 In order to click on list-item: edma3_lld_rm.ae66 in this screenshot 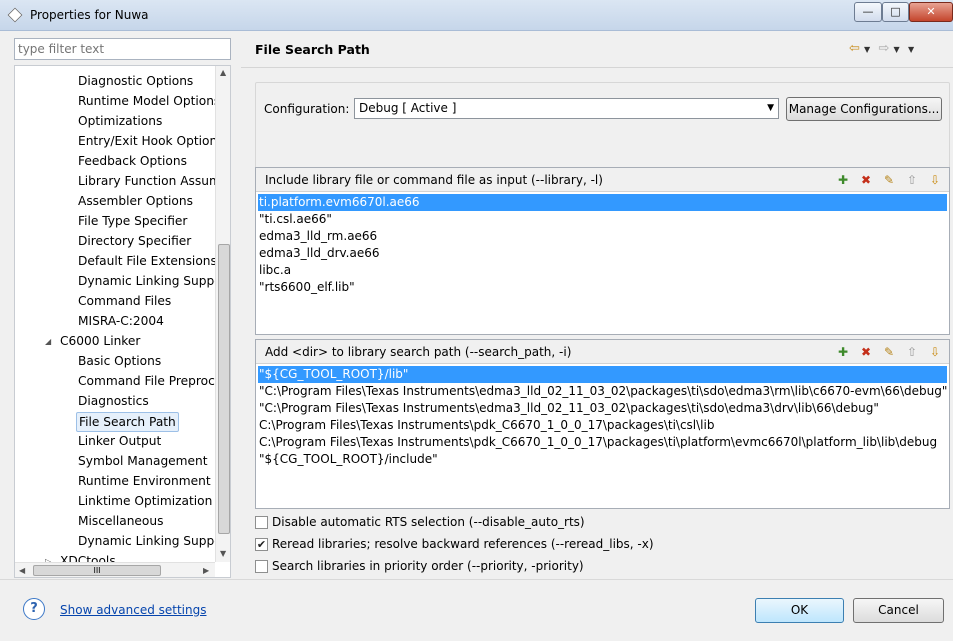, I will do `click(317, 236)`.